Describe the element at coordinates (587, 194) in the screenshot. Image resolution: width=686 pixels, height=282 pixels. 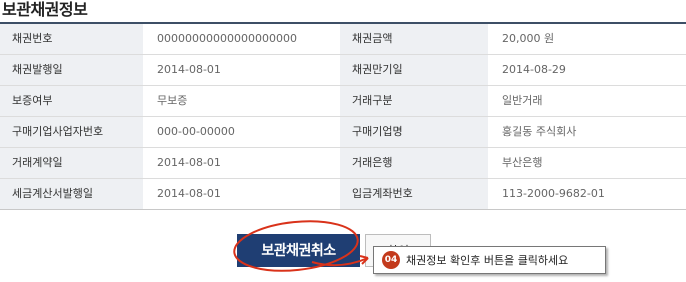
I see `row-value: 113-2000-9682-01` at that location.